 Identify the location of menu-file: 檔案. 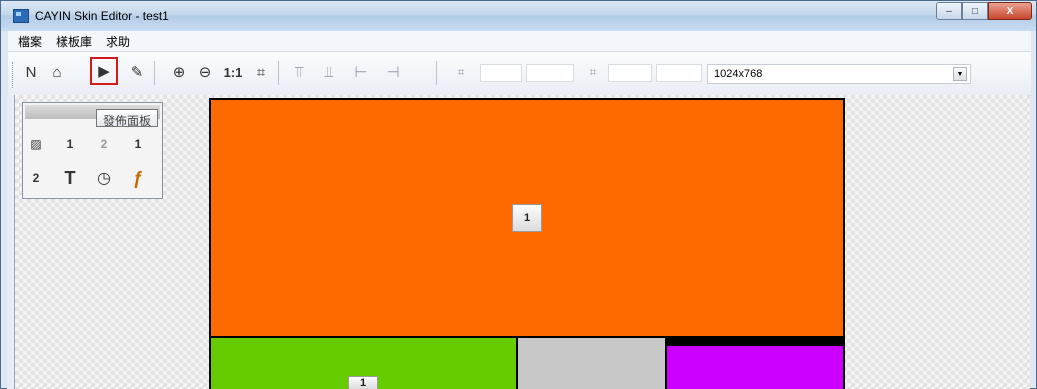
(30, 41).